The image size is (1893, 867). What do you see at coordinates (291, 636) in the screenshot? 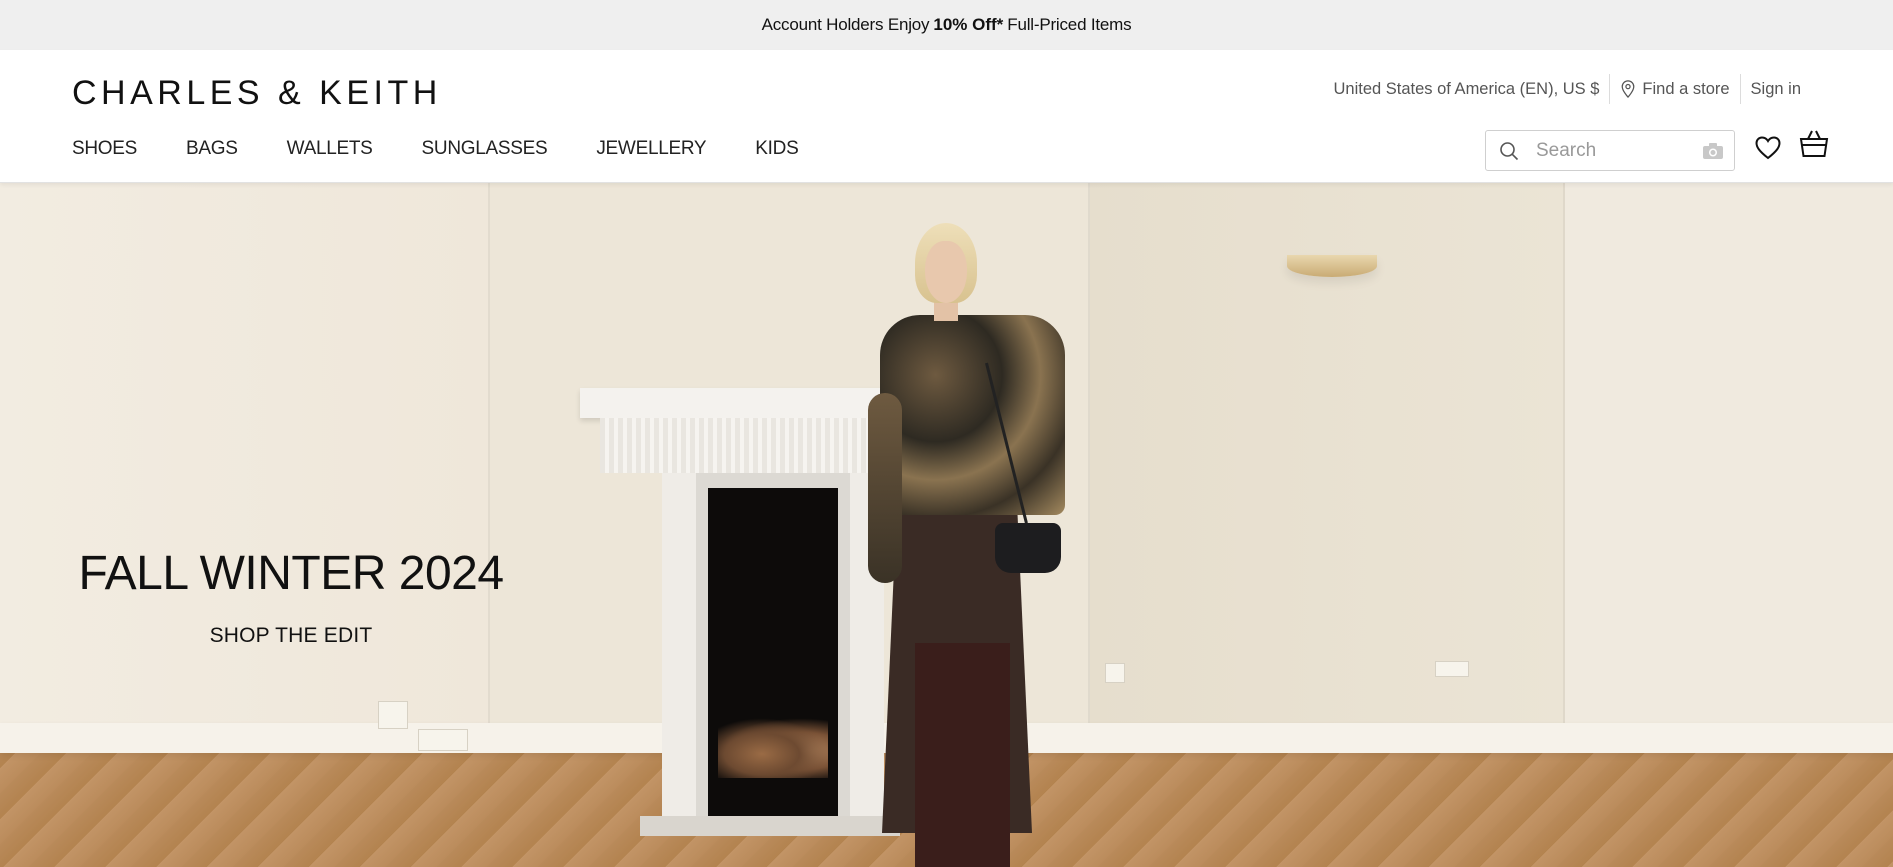
I see `shop-the-edit-link: SHOP THE EDIT` at bounding box center [291, 636].